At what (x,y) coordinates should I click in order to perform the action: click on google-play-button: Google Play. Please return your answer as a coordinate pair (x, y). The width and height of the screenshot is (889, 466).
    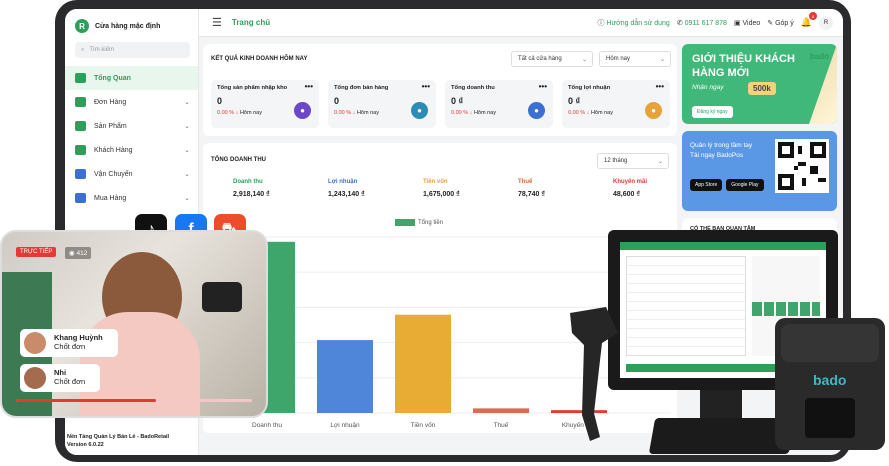
    Looking at the image, I should click on (745, 185).